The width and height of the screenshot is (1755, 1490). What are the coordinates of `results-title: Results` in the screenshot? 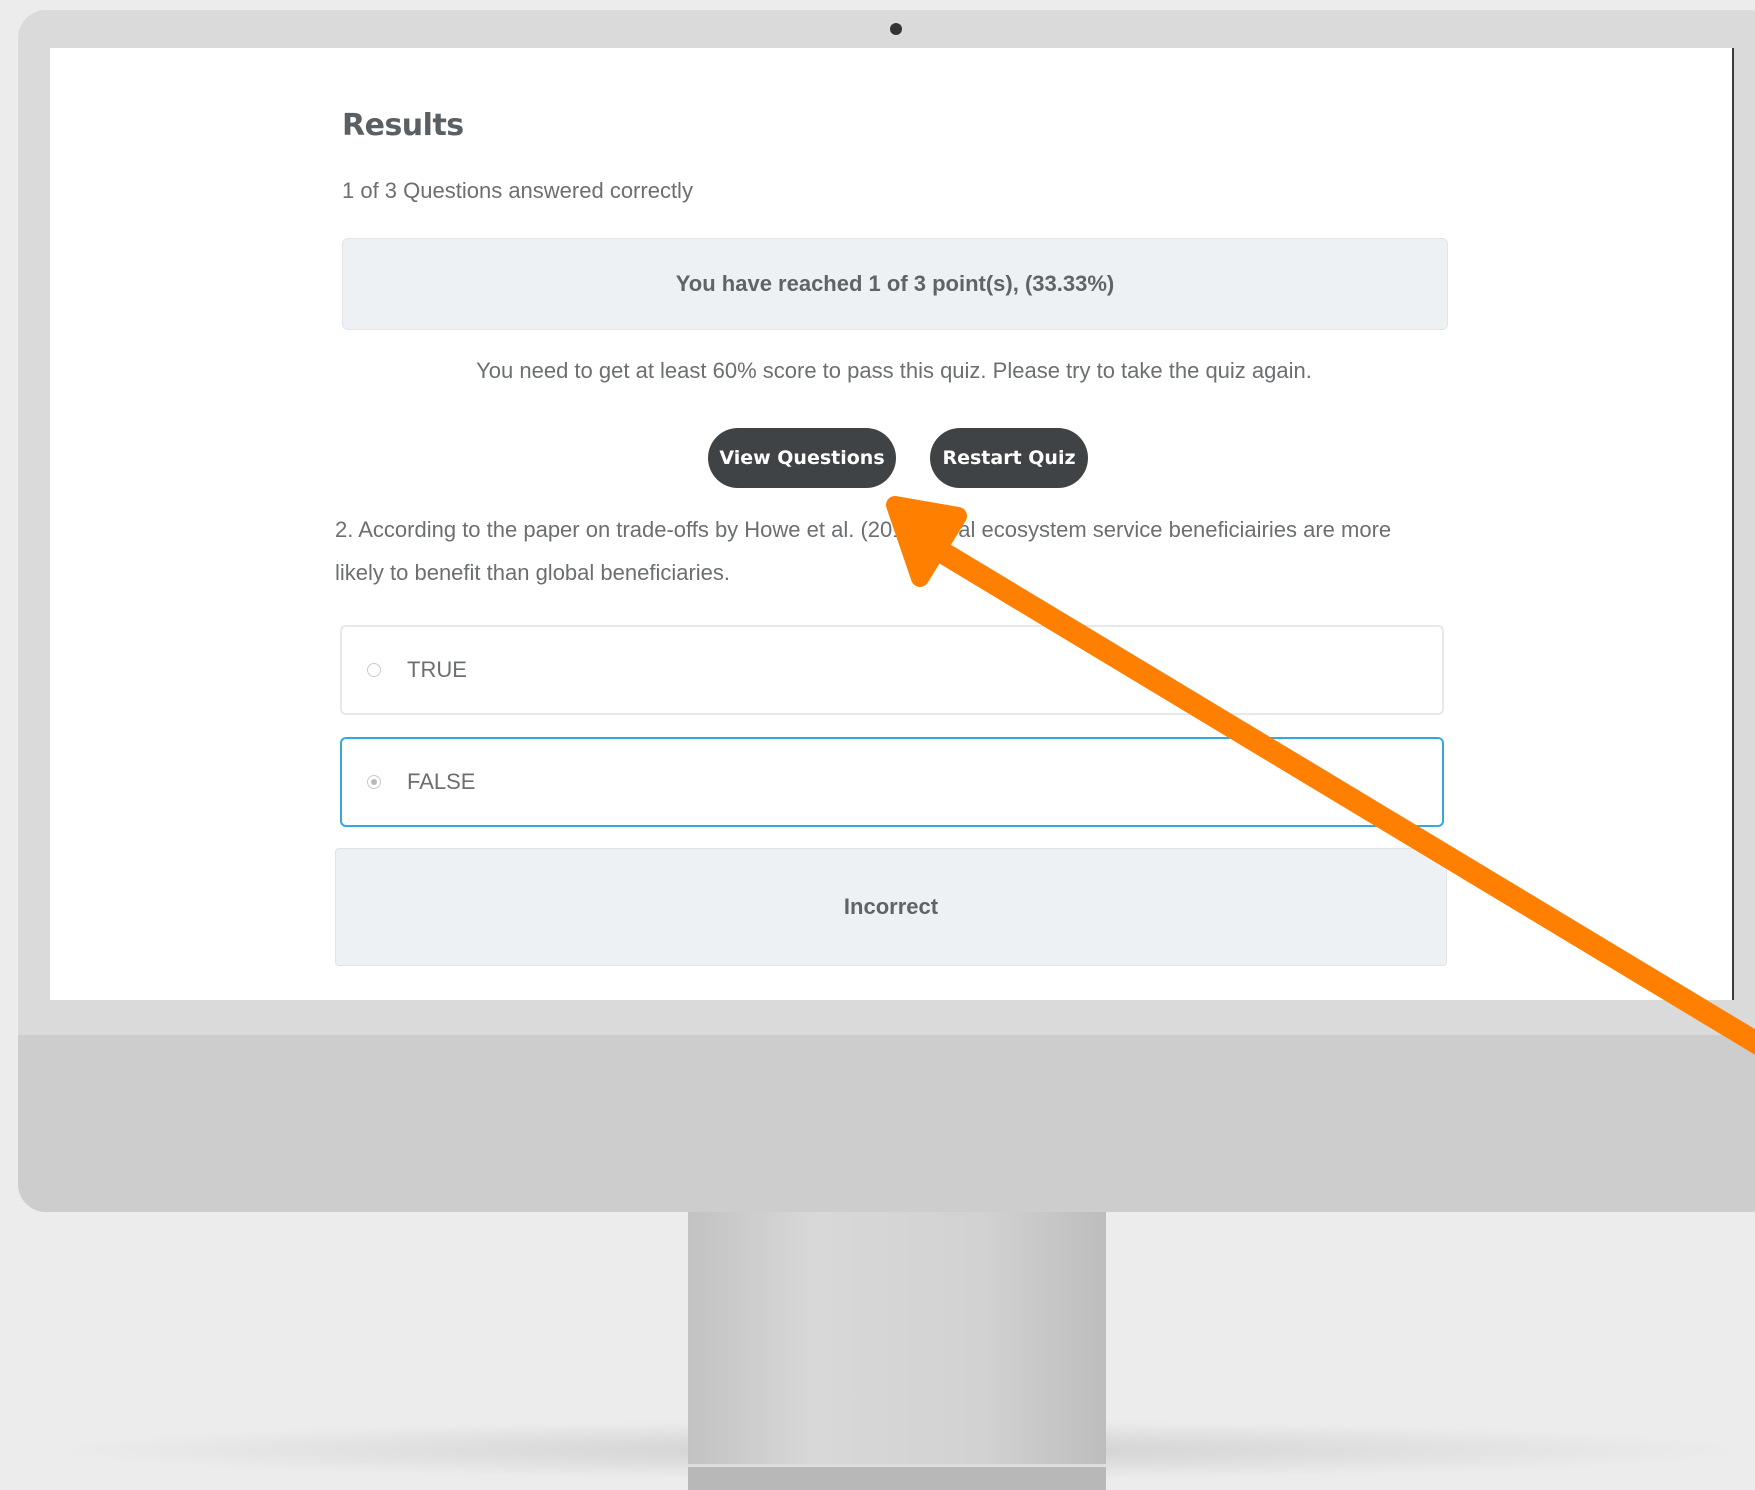 It's located at (403, 125).